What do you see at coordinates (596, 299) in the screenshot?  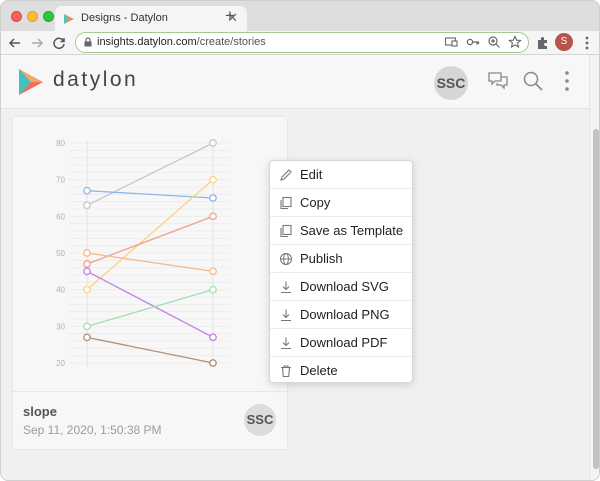 I see `scrollbar-thumb` at bounding box center [596, 299].